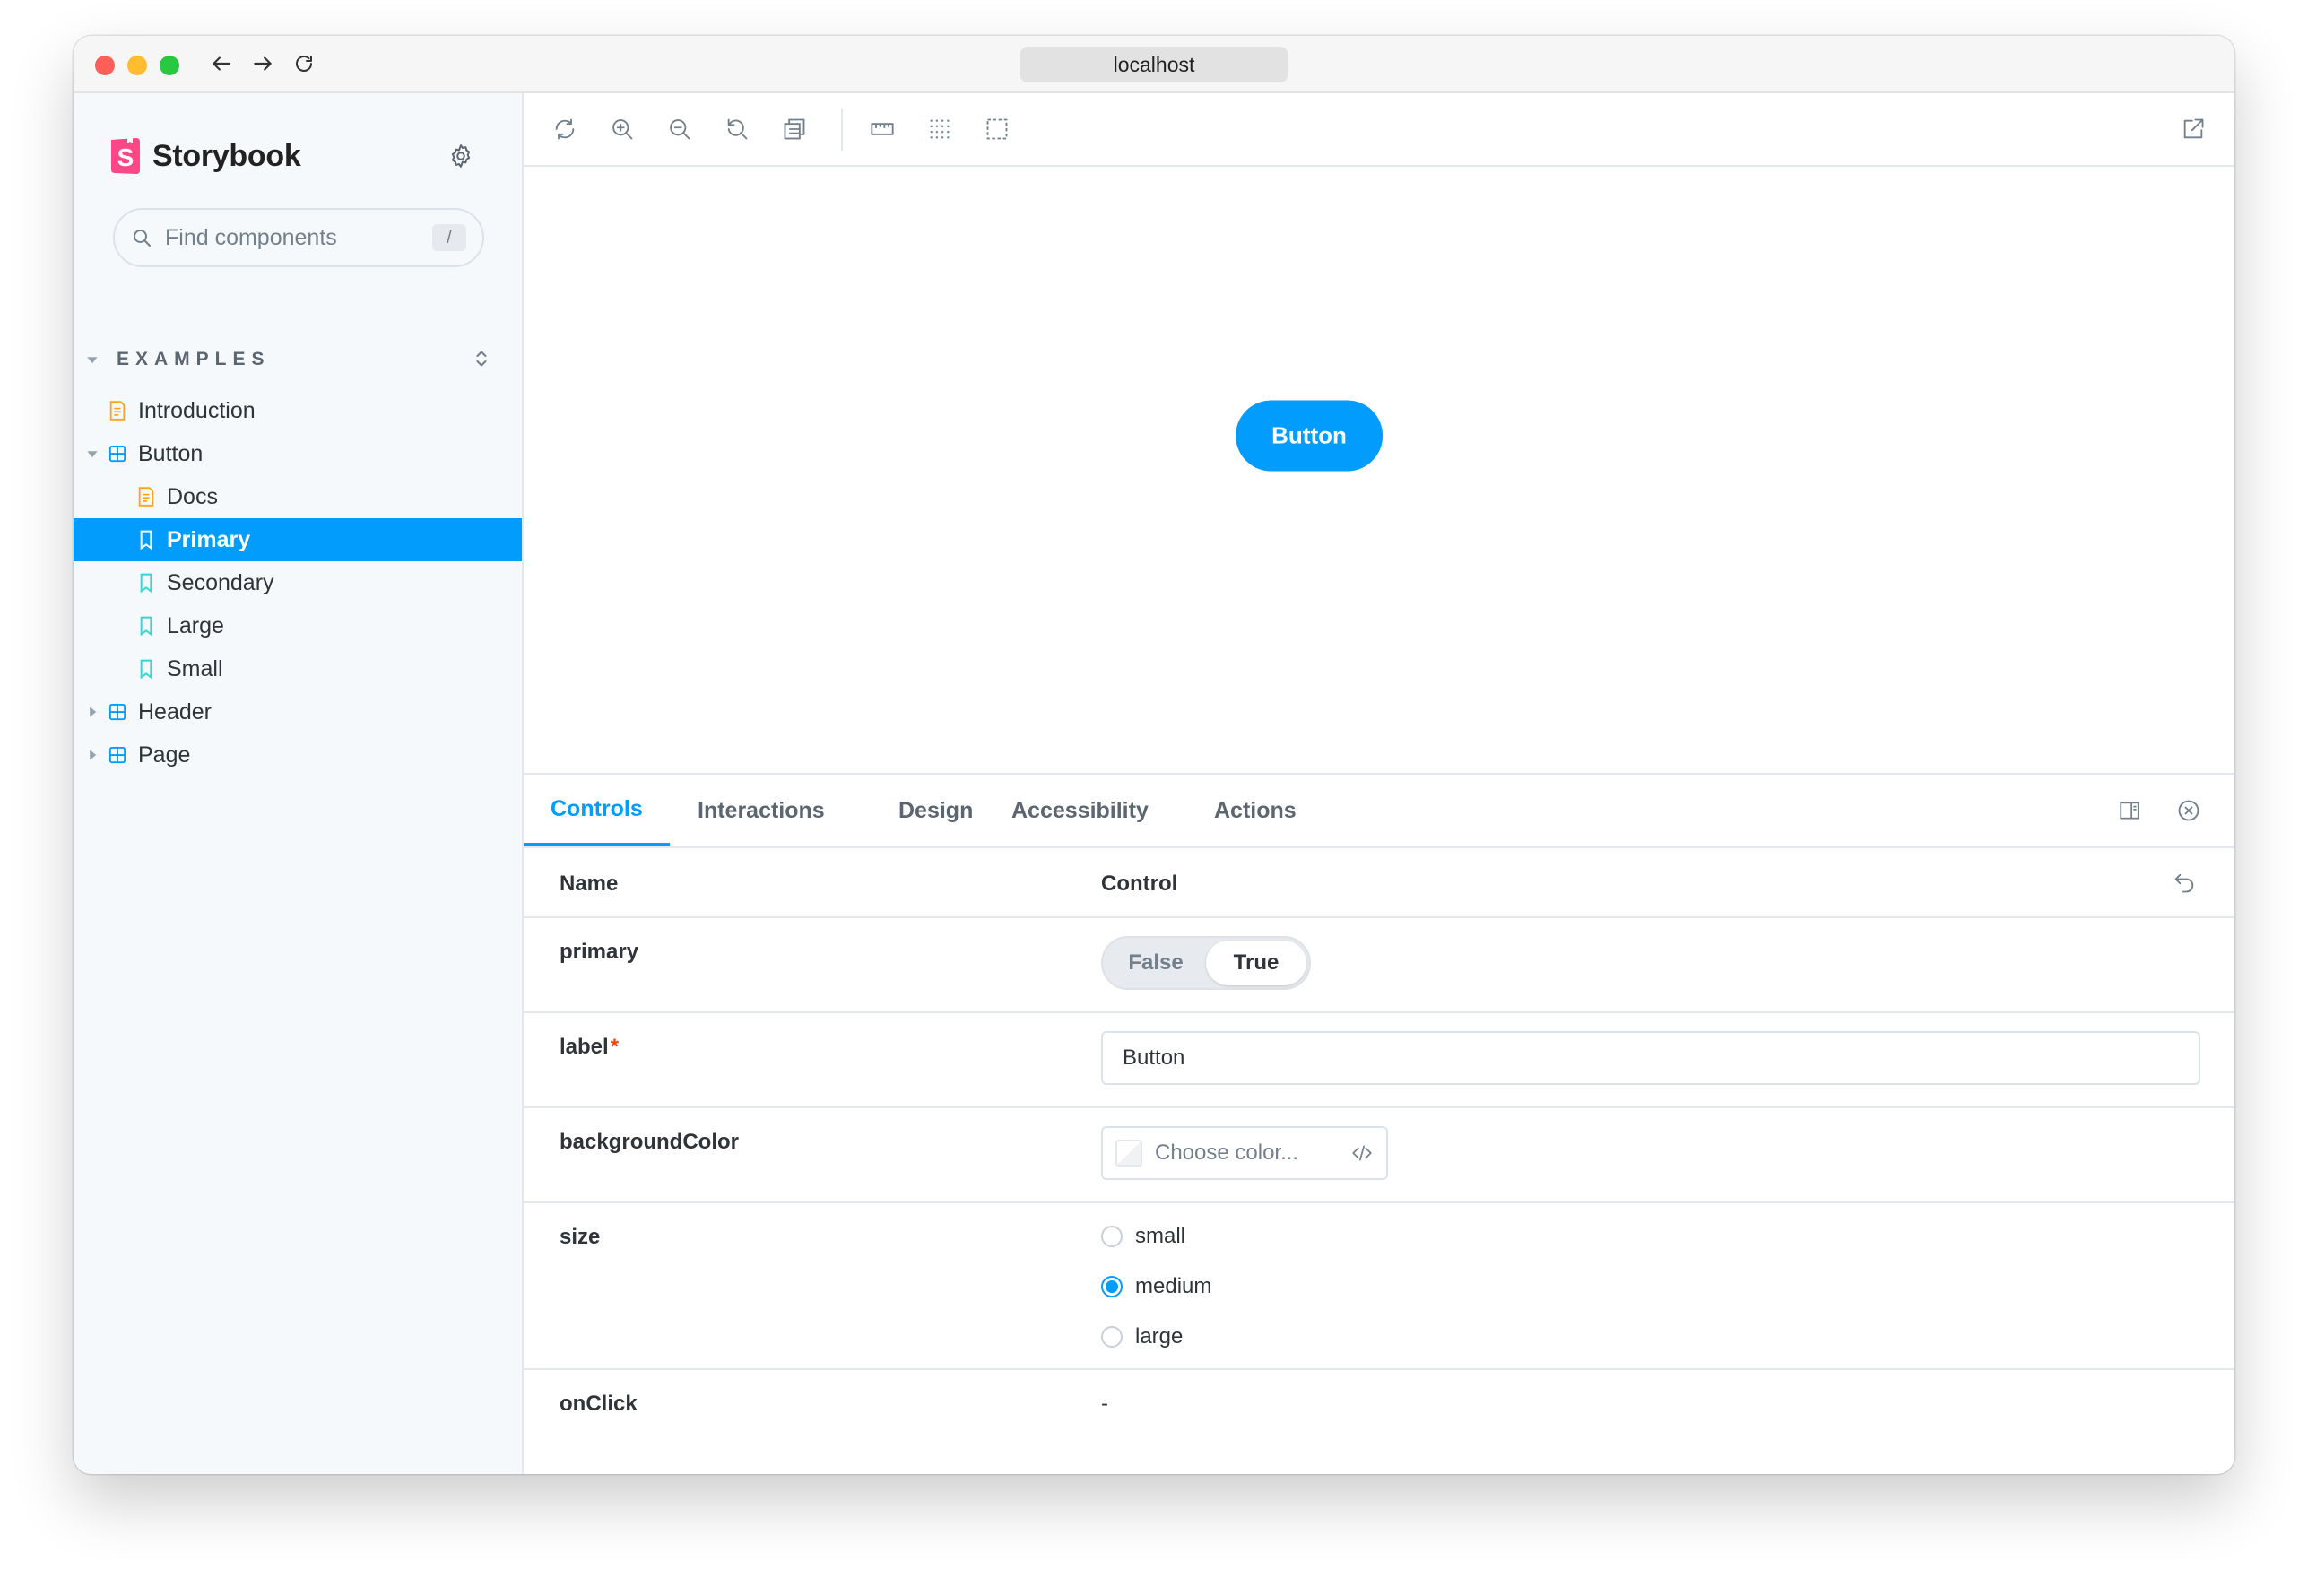  Describe the element at coordinates (589, 884) in the screenshot. I see `column-header-name: Name` at that location.